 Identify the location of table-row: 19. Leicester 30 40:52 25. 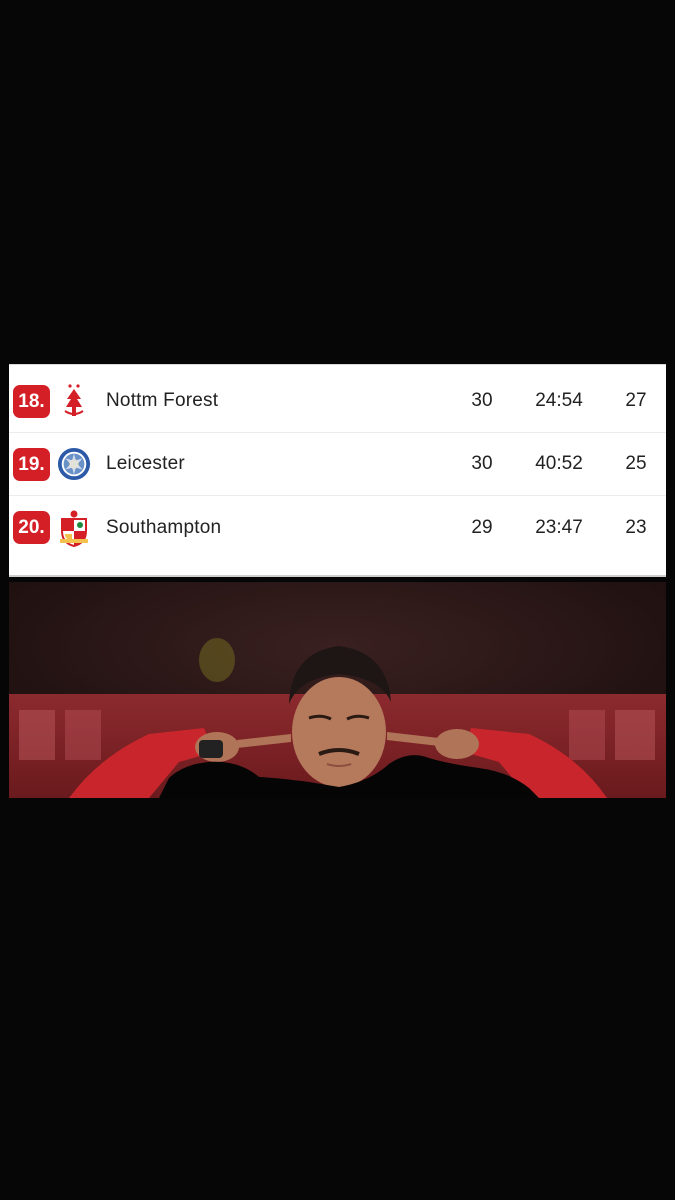
(337, 464).